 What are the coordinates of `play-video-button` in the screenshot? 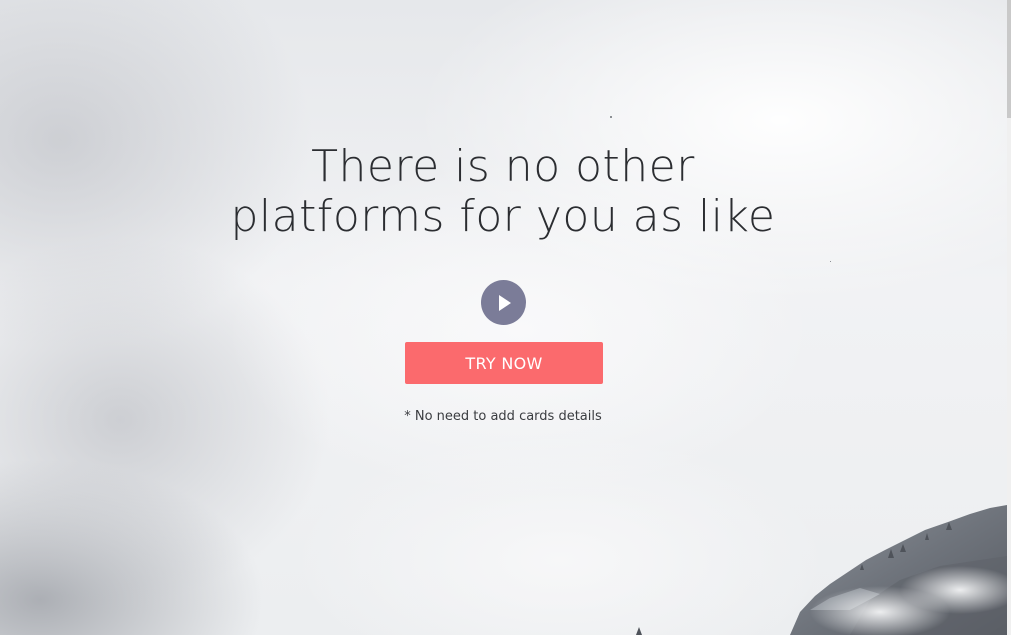 It's located at (503, 302).